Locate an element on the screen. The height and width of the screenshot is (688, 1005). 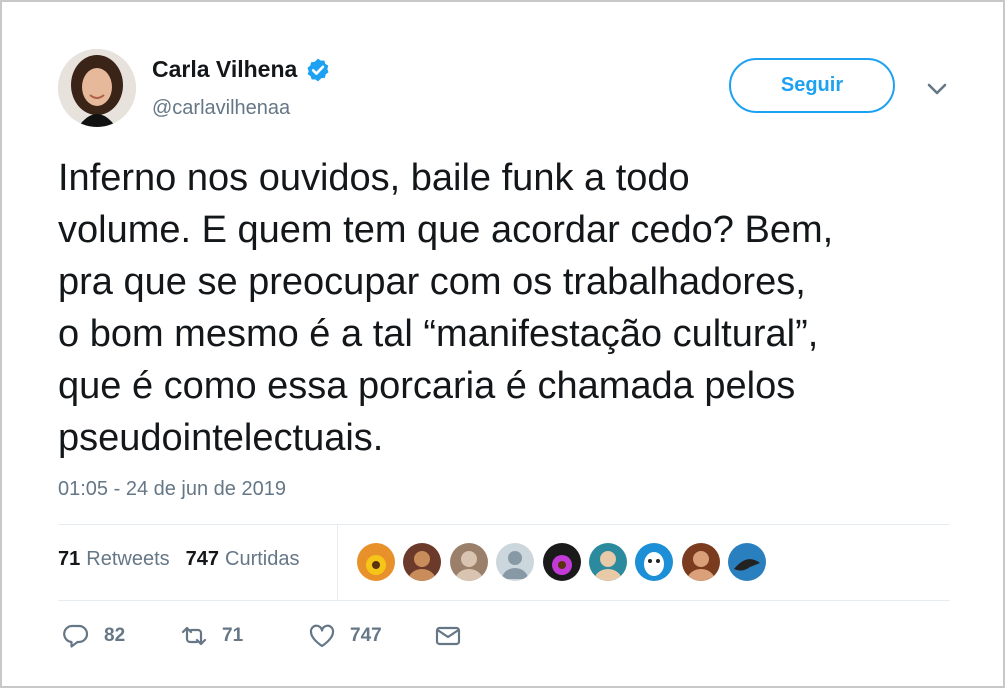
author-name: Carla Vilhena is located at coordinates (224, 69).